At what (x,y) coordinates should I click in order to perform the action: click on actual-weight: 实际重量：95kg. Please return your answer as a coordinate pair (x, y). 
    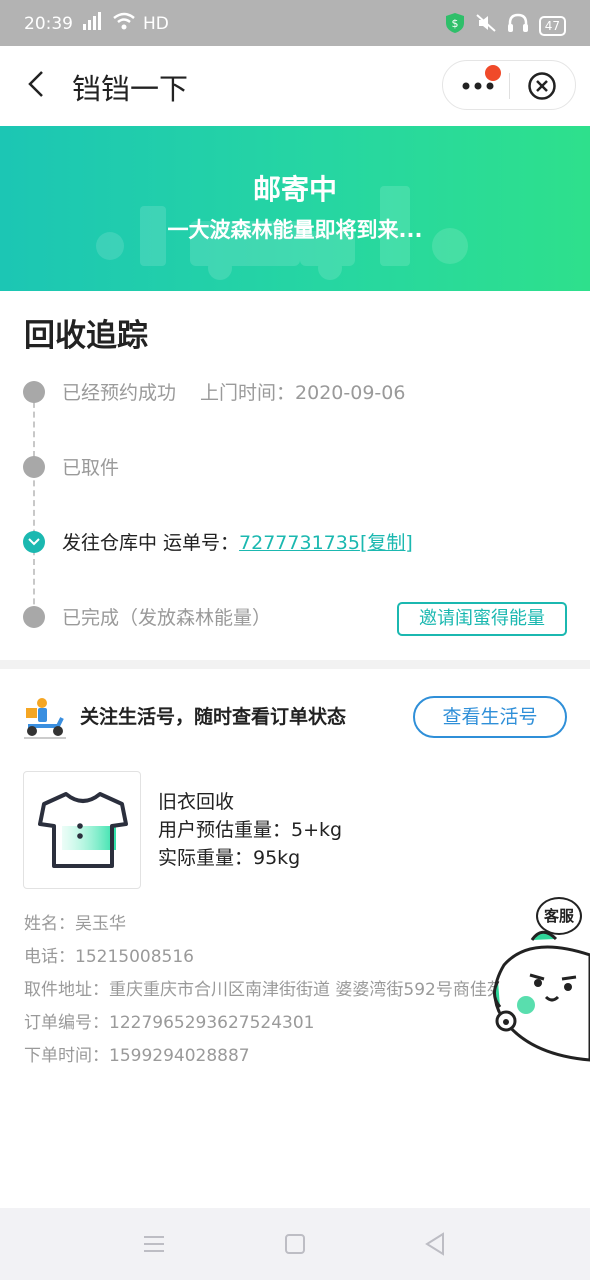
    Looking at the image, I should click on (229, 858).